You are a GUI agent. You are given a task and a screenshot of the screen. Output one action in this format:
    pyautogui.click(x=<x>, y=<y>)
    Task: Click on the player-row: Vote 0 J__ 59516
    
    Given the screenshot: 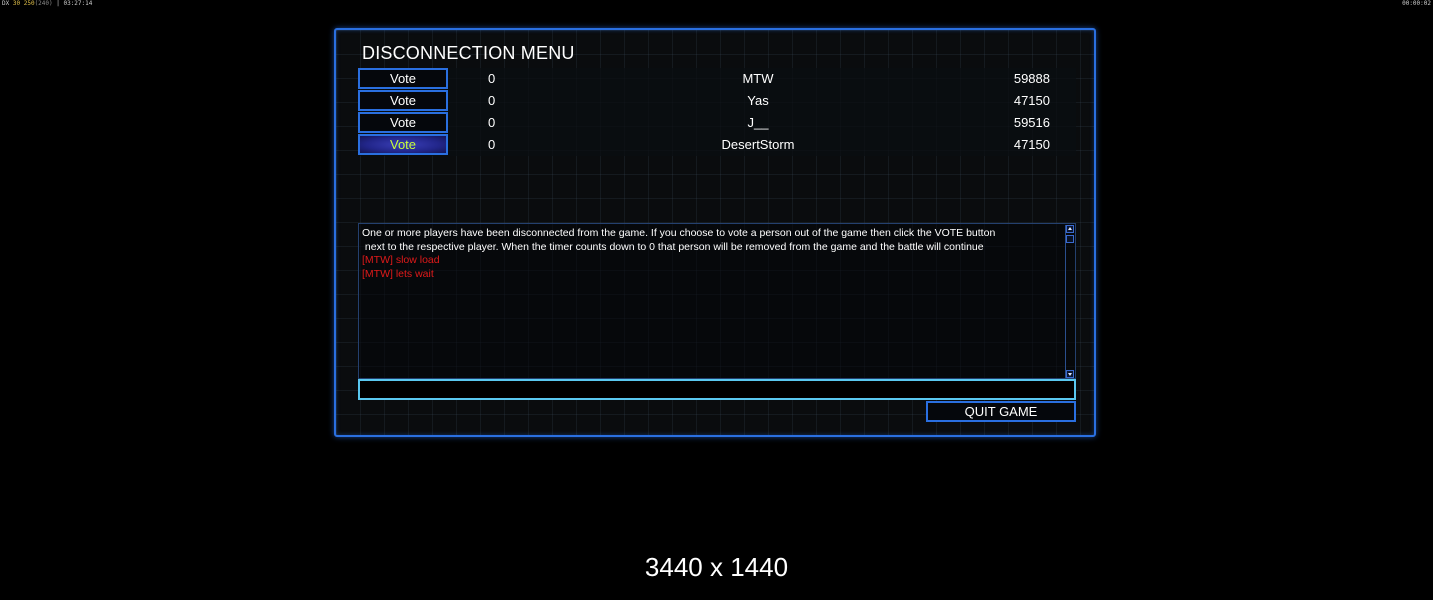 What is the action you would take?
    pyautogui.click(x=717, y=122)
    